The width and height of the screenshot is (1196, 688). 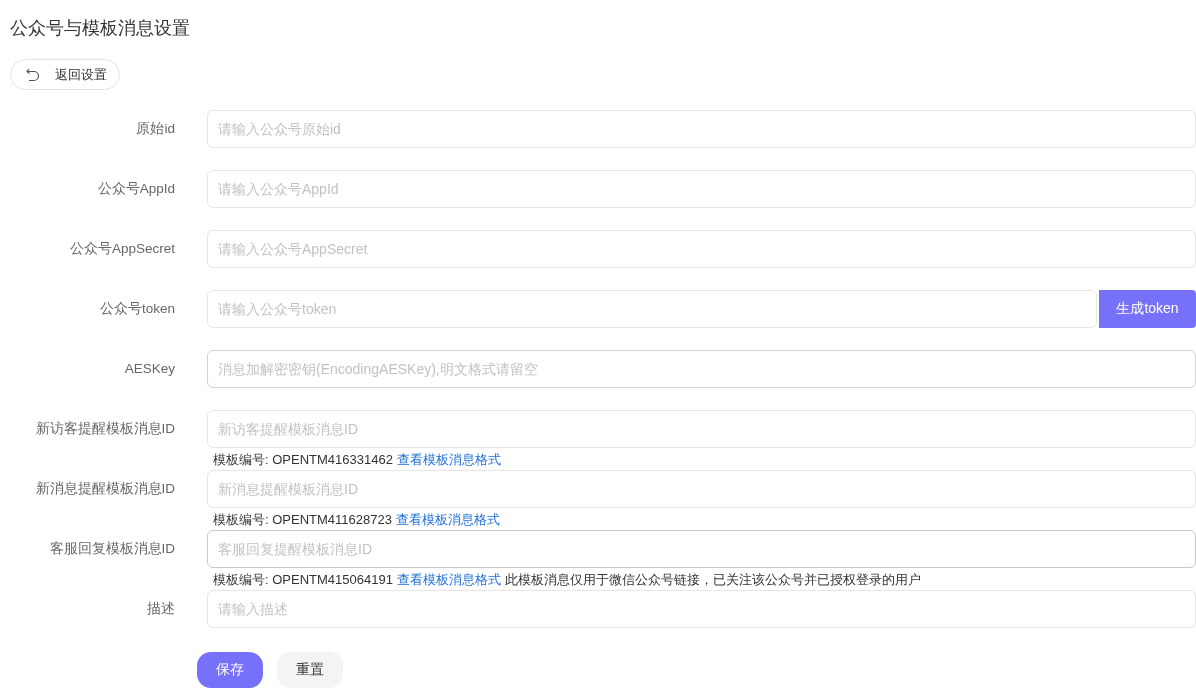 What do you see at coordinates (104, 429) in the screenshot?
I see `field-label: 新访客提醒模板消息ID` at bounding box center [104, 429].